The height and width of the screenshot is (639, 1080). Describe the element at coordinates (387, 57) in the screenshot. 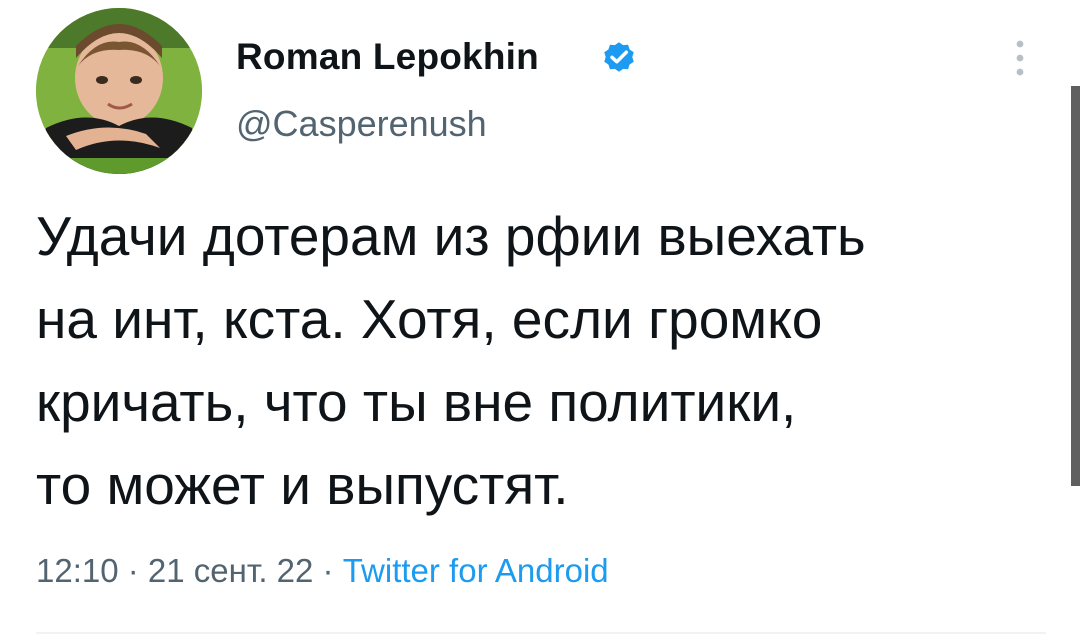

I see `author-name: Roman Lepokhin` at that location.